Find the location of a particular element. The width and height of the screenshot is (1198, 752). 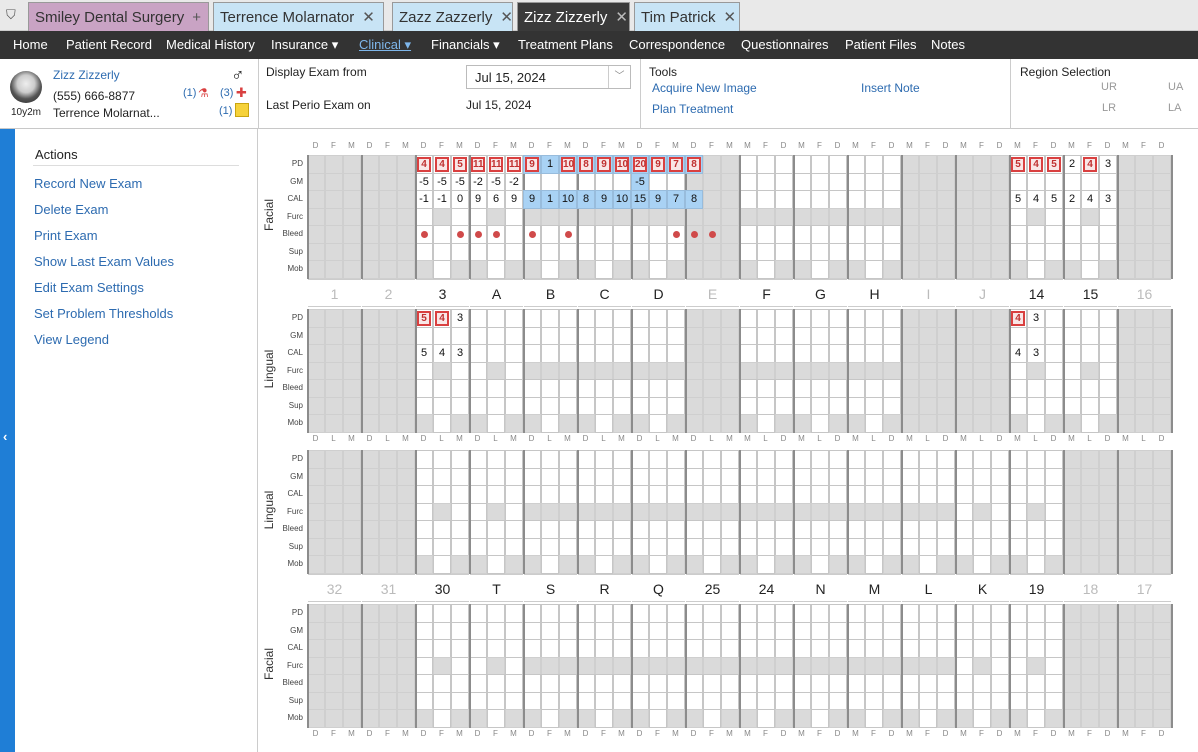

lower-tooth-32: 32 is located at coordinates (334, 588).